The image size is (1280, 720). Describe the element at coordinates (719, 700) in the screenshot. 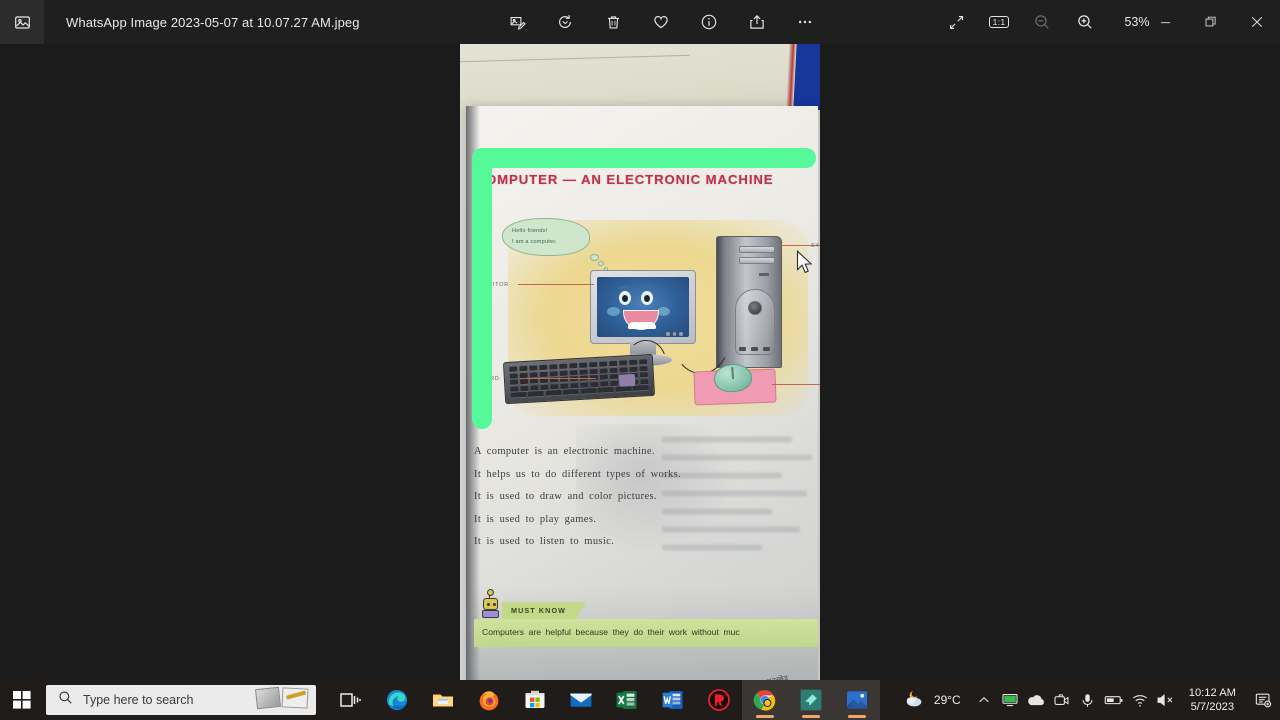

I see `taskbar-redcircle-app` at that location.